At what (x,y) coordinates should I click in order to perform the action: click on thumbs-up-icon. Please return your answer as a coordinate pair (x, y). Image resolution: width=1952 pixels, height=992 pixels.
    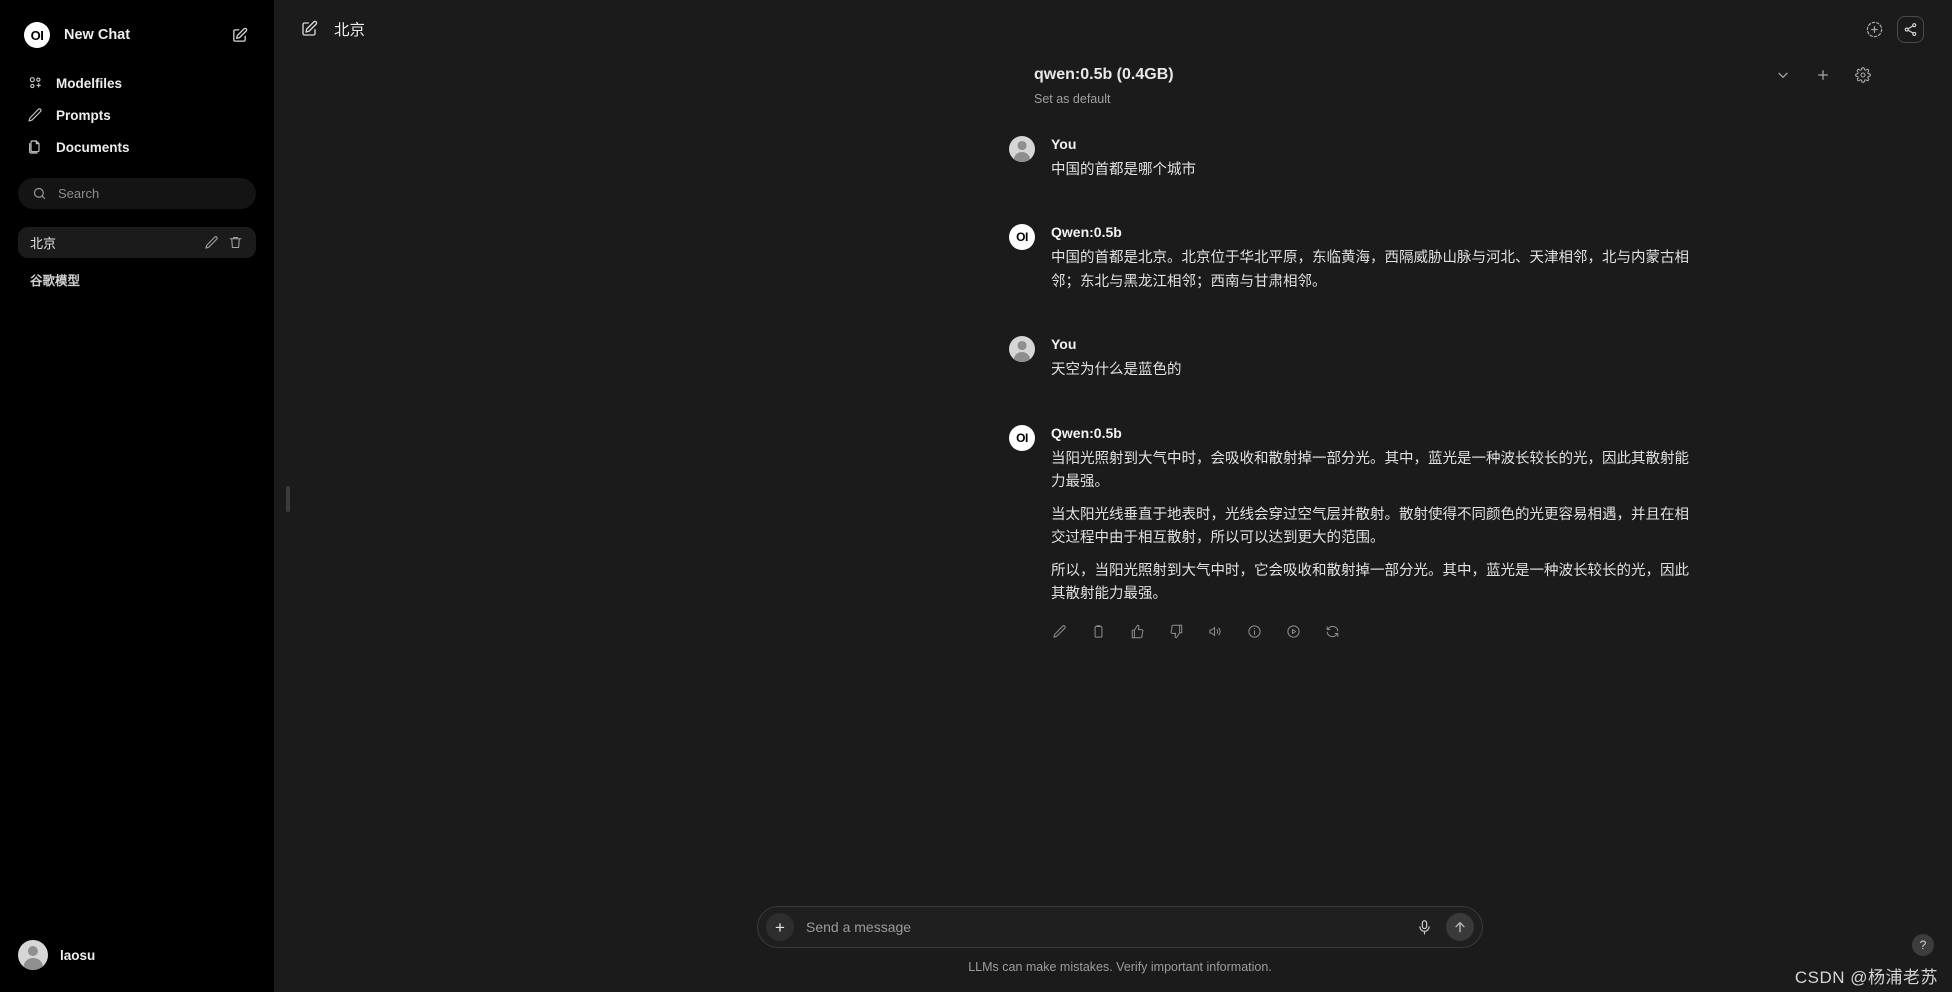
    Looking at the image, I should click on (1137, 632).